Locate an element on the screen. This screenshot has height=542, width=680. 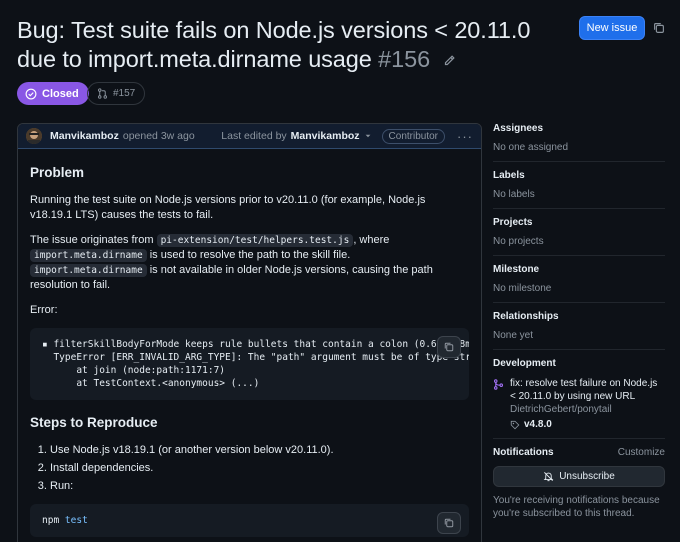
release-tag: v4.8.0 is located at coordinates (587, 424).